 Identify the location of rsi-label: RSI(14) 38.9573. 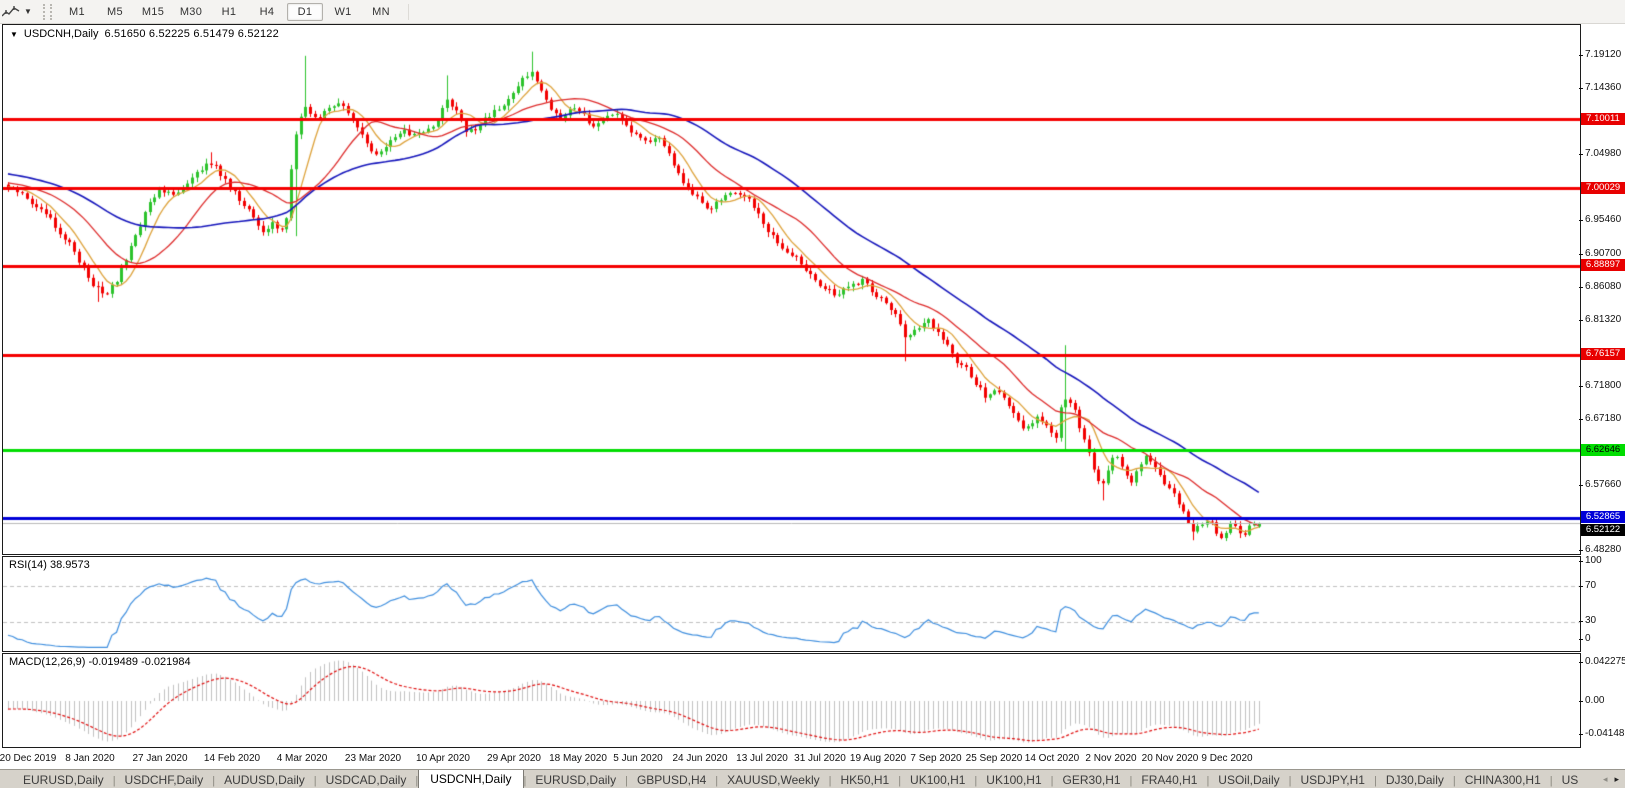
(49, 565).